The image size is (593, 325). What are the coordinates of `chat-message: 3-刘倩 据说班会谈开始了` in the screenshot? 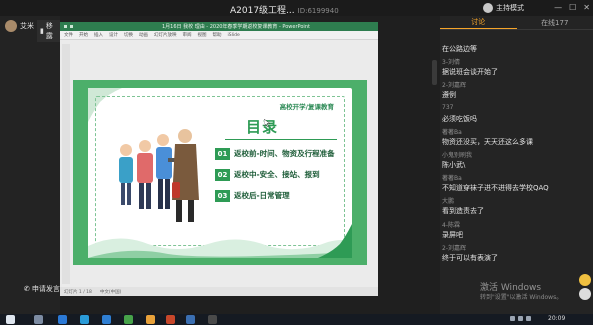 It's located at (516, 68).